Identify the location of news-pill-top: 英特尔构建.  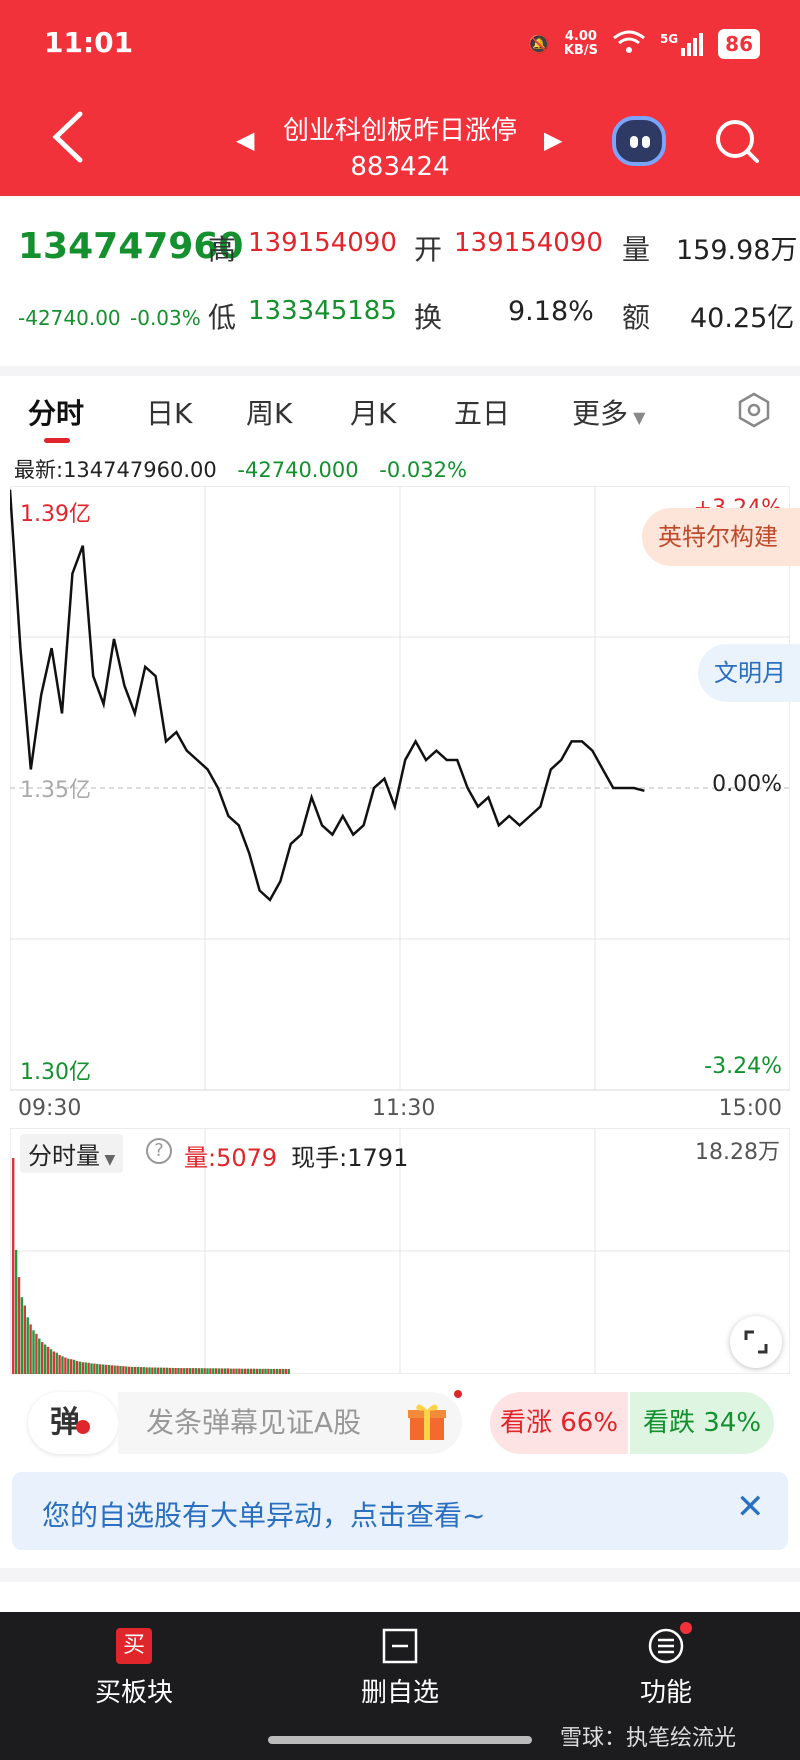
(721, 537).